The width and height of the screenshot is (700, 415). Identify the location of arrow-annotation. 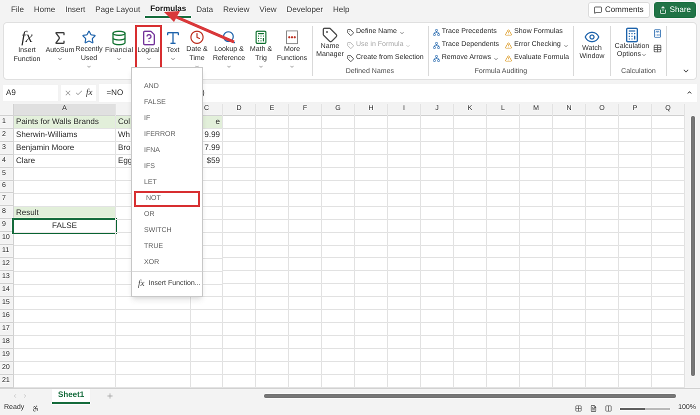
(199, 27).